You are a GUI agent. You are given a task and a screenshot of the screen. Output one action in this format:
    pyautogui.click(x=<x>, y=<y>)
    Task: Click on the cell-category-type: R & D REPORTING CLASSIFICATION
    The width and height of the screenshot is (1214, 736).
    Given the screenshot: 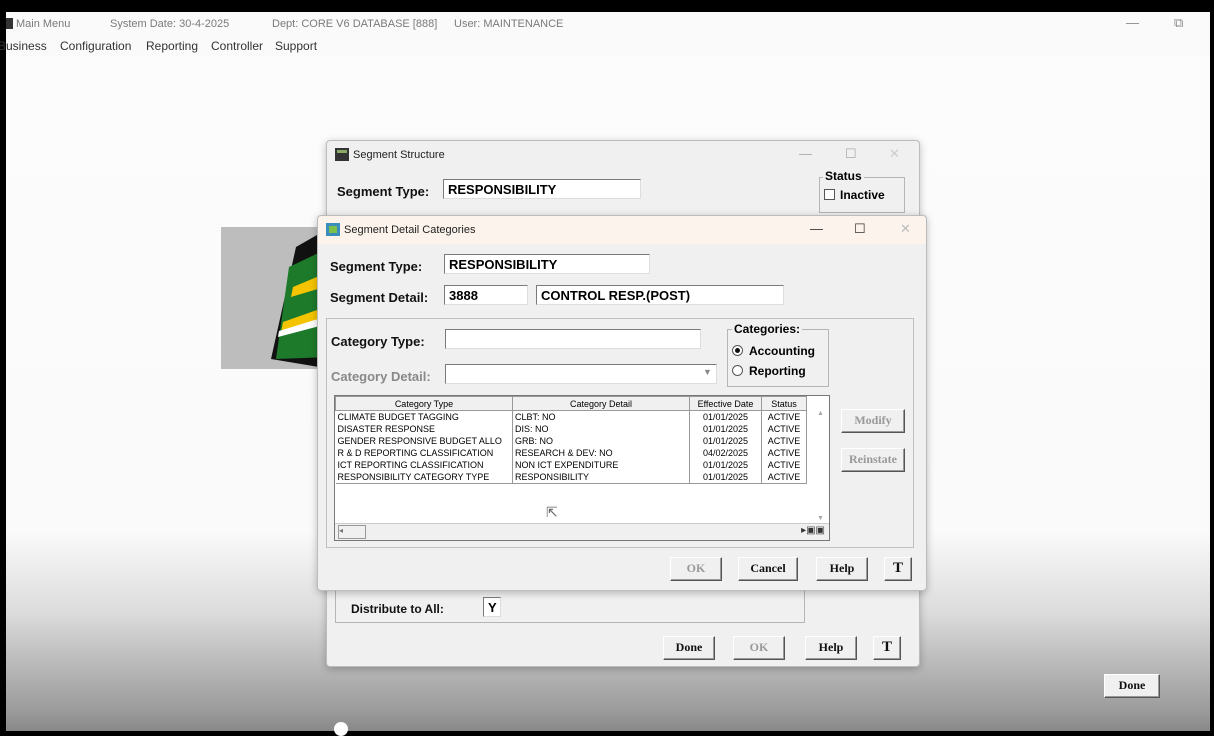 What is the action you would take?
    pyautogui.click(x=424, y=453)
    